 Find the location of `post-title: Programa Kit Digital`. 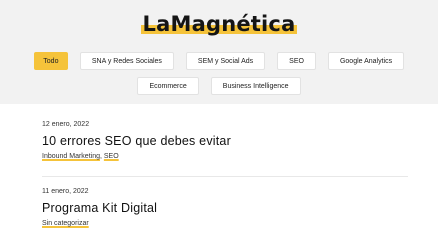

post-title: Programa Kit Digital is located at coordinates (225, 208).